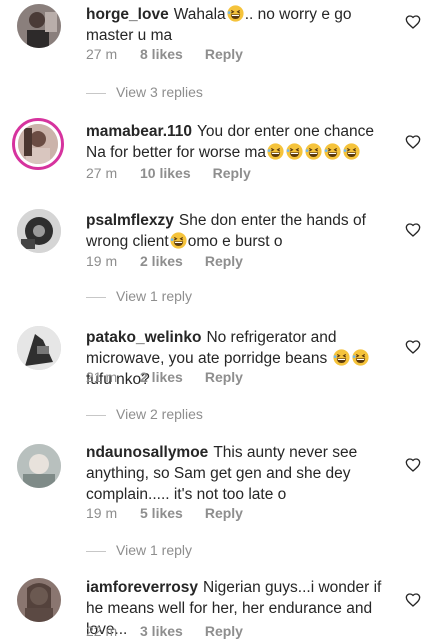  I want to click on comment-body-tail: omo e burst o, so click(235, 241).